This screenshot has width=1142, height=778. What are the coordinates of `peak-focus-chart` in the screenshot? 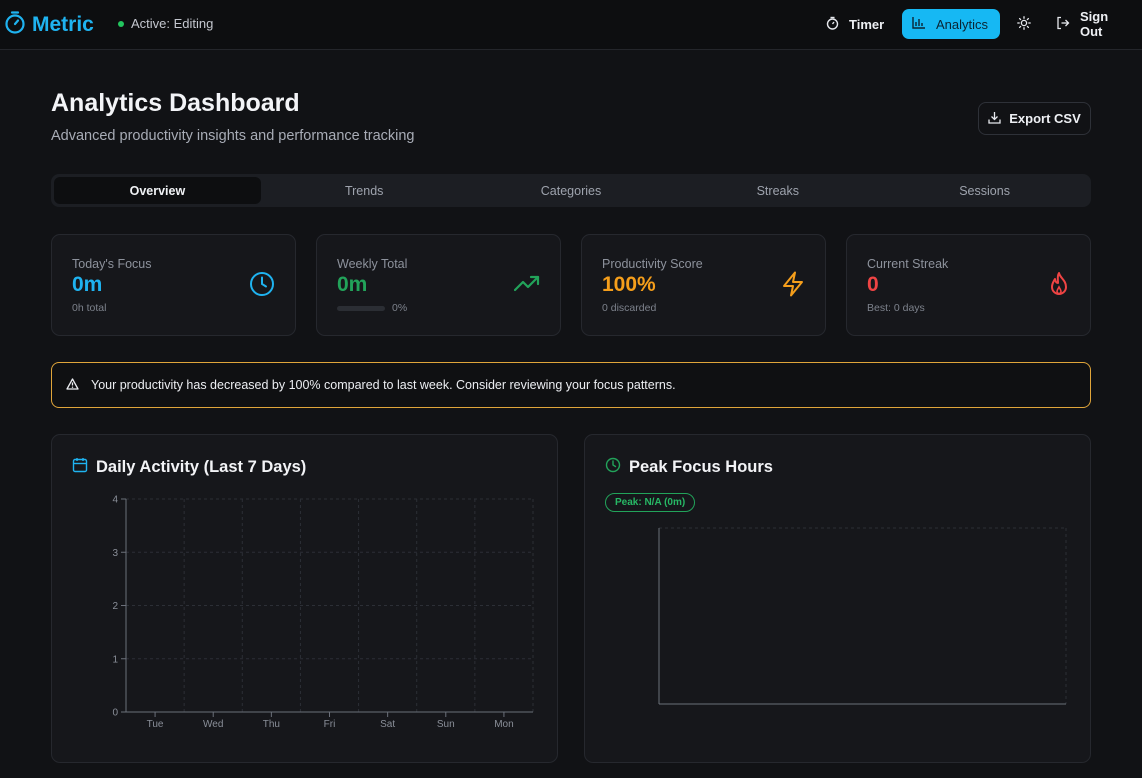 It's located at (862, 616).